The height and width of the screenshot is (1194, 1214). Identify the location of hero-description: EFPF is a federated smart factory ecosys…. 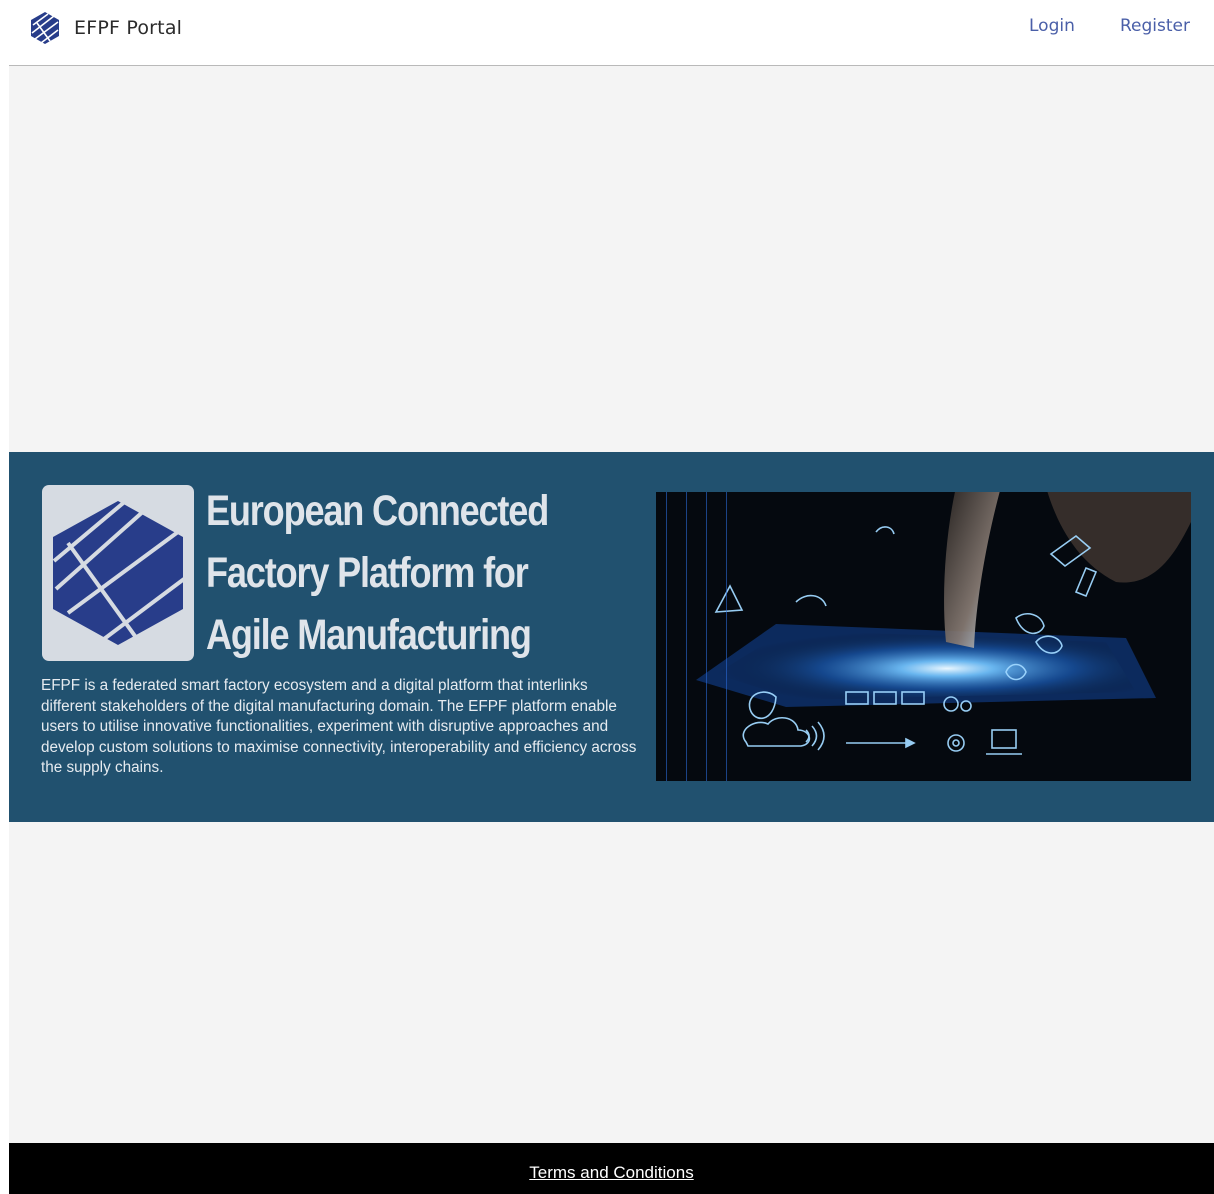
(339, 727).